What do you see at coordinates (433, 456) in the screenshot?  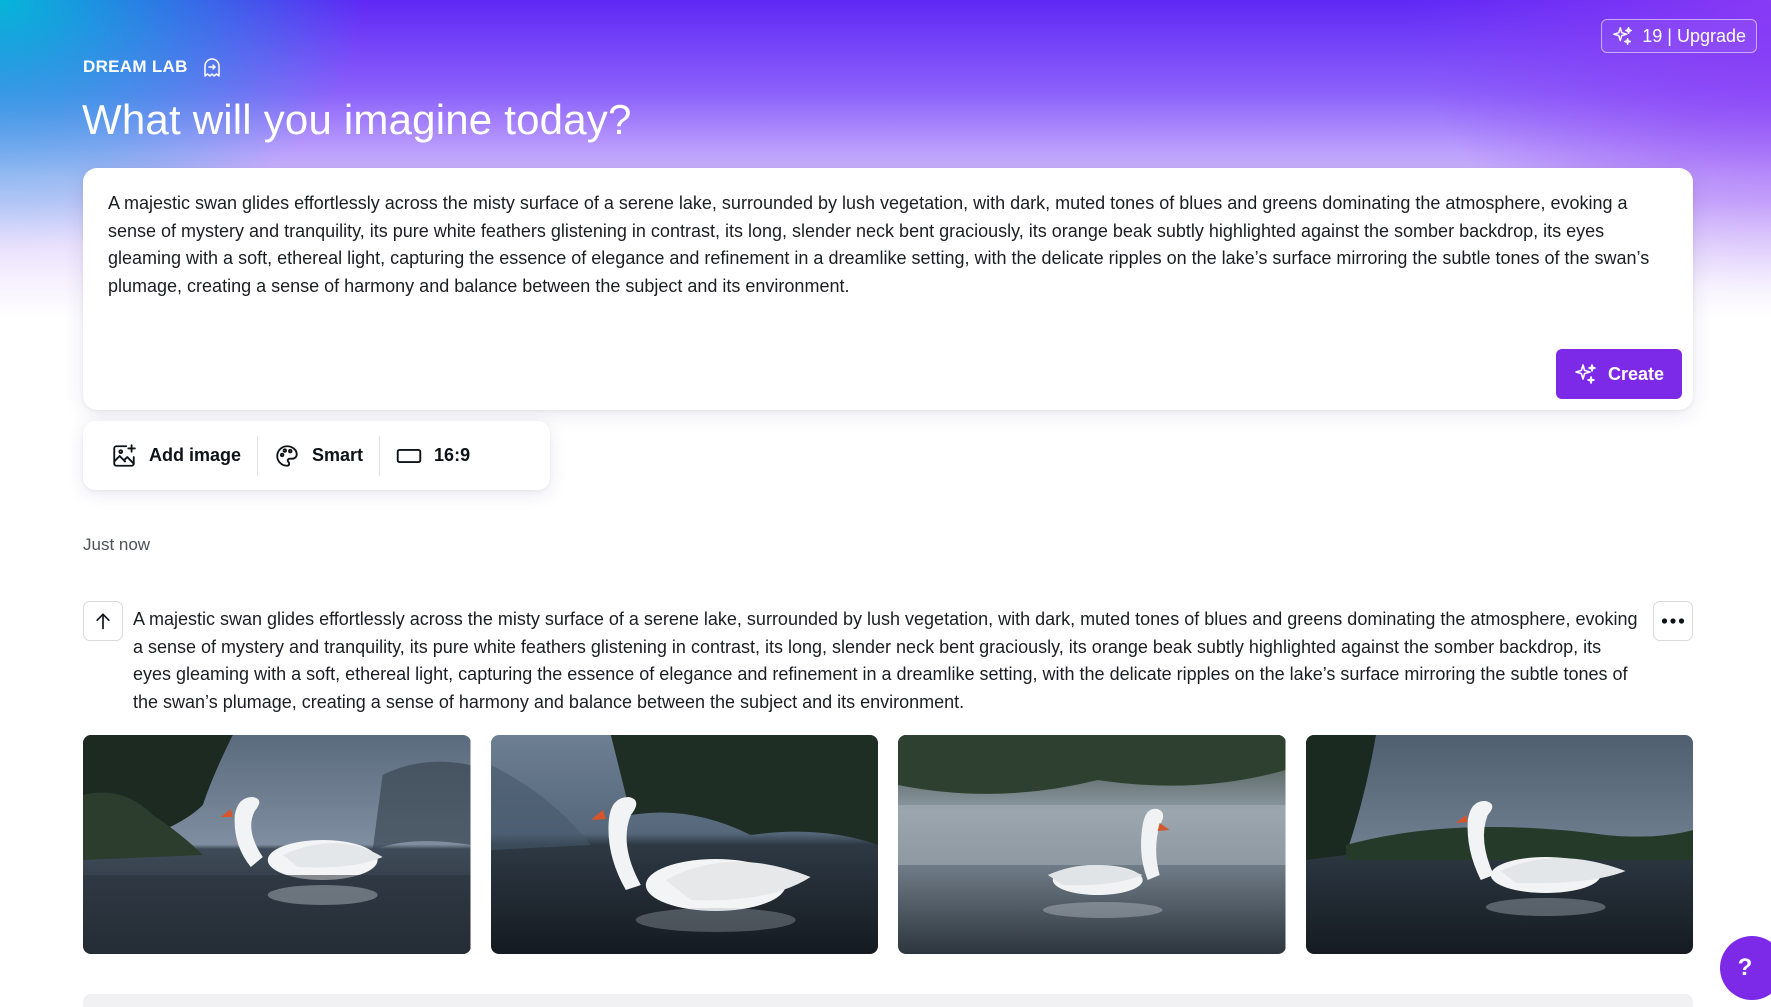 I see `aspect-ratio-selector: 16:9` at bounding box center [433, 456].